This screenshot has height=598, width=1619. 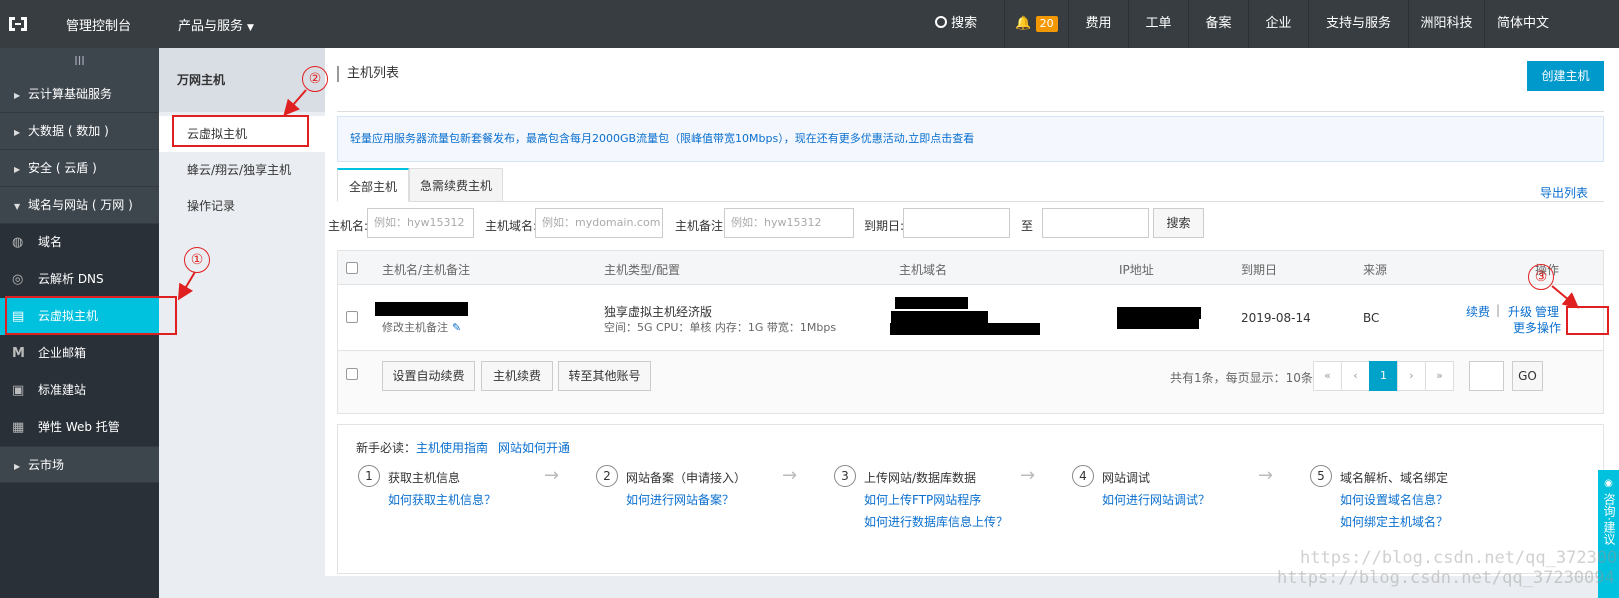 What do you see at coordinates (701, 226) in the screenshot?
I see `filter-remark-label: 主机备注:` at bounding box center [701, 226].